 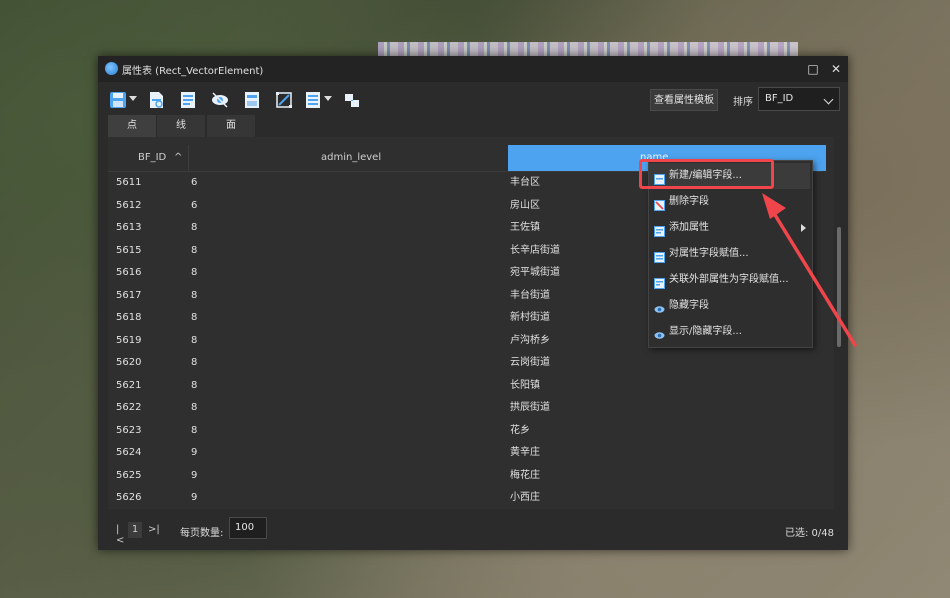 What do you see at coordinates (465, 498) in the screenshot?
I see `table-row: 5626 9 小西庄` at bounding box center [465, 498].